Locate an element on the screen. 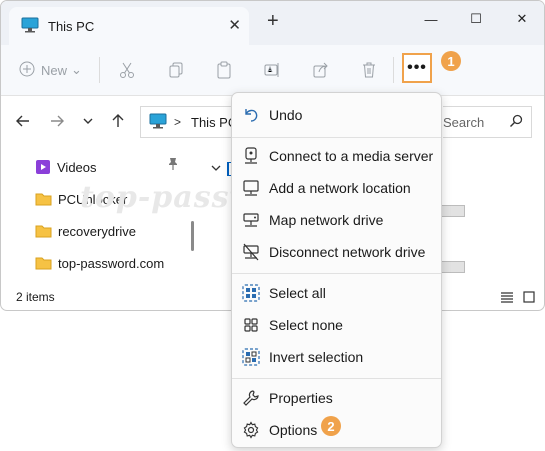 The height and width of the screenshot is (451, 545). chevron-down-icon is located at coordinates (88, 121).